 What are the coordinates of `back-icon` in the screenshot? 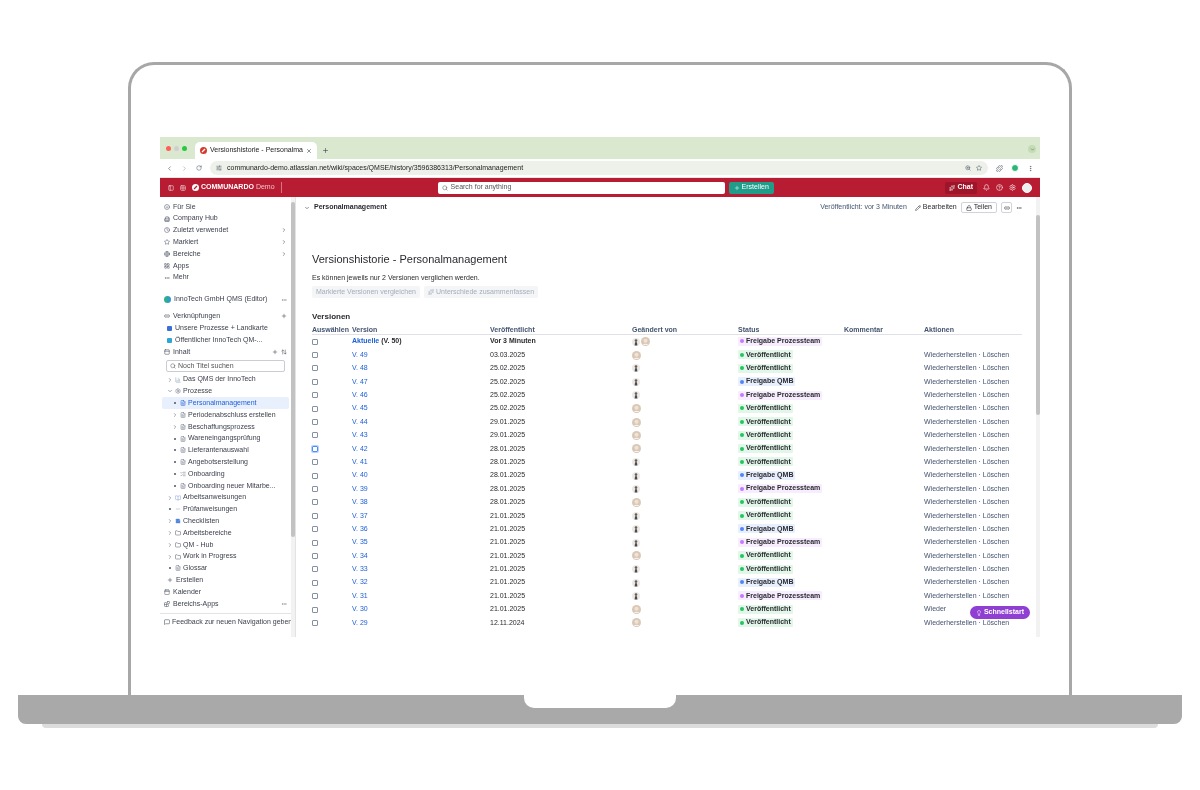 It's located at (169, 168).